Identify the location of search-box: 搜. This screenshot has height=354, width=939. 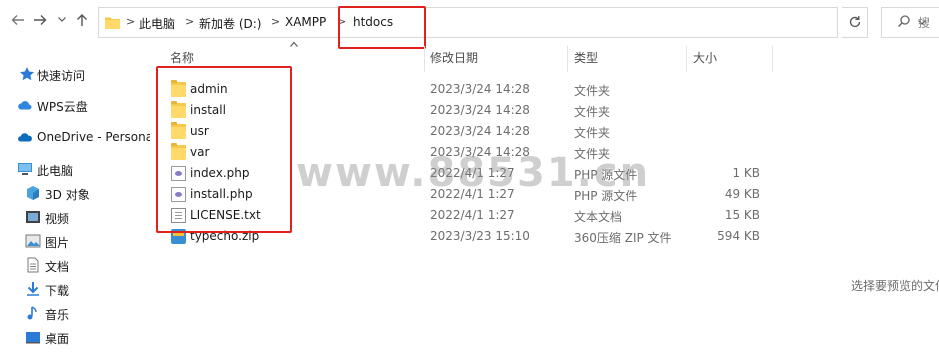
(910, 22).